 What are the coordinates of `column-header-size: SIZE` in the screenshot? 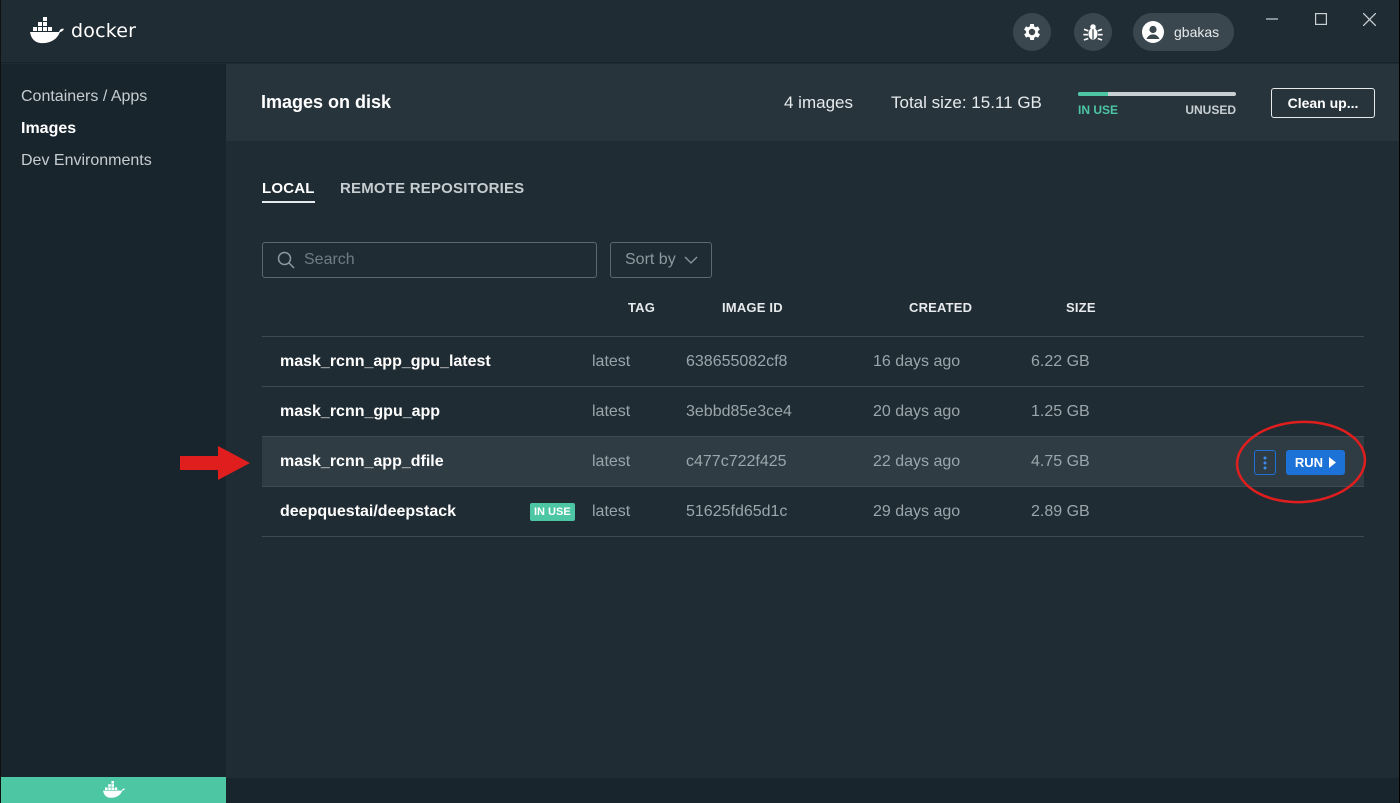 It's located at (1081, 307).